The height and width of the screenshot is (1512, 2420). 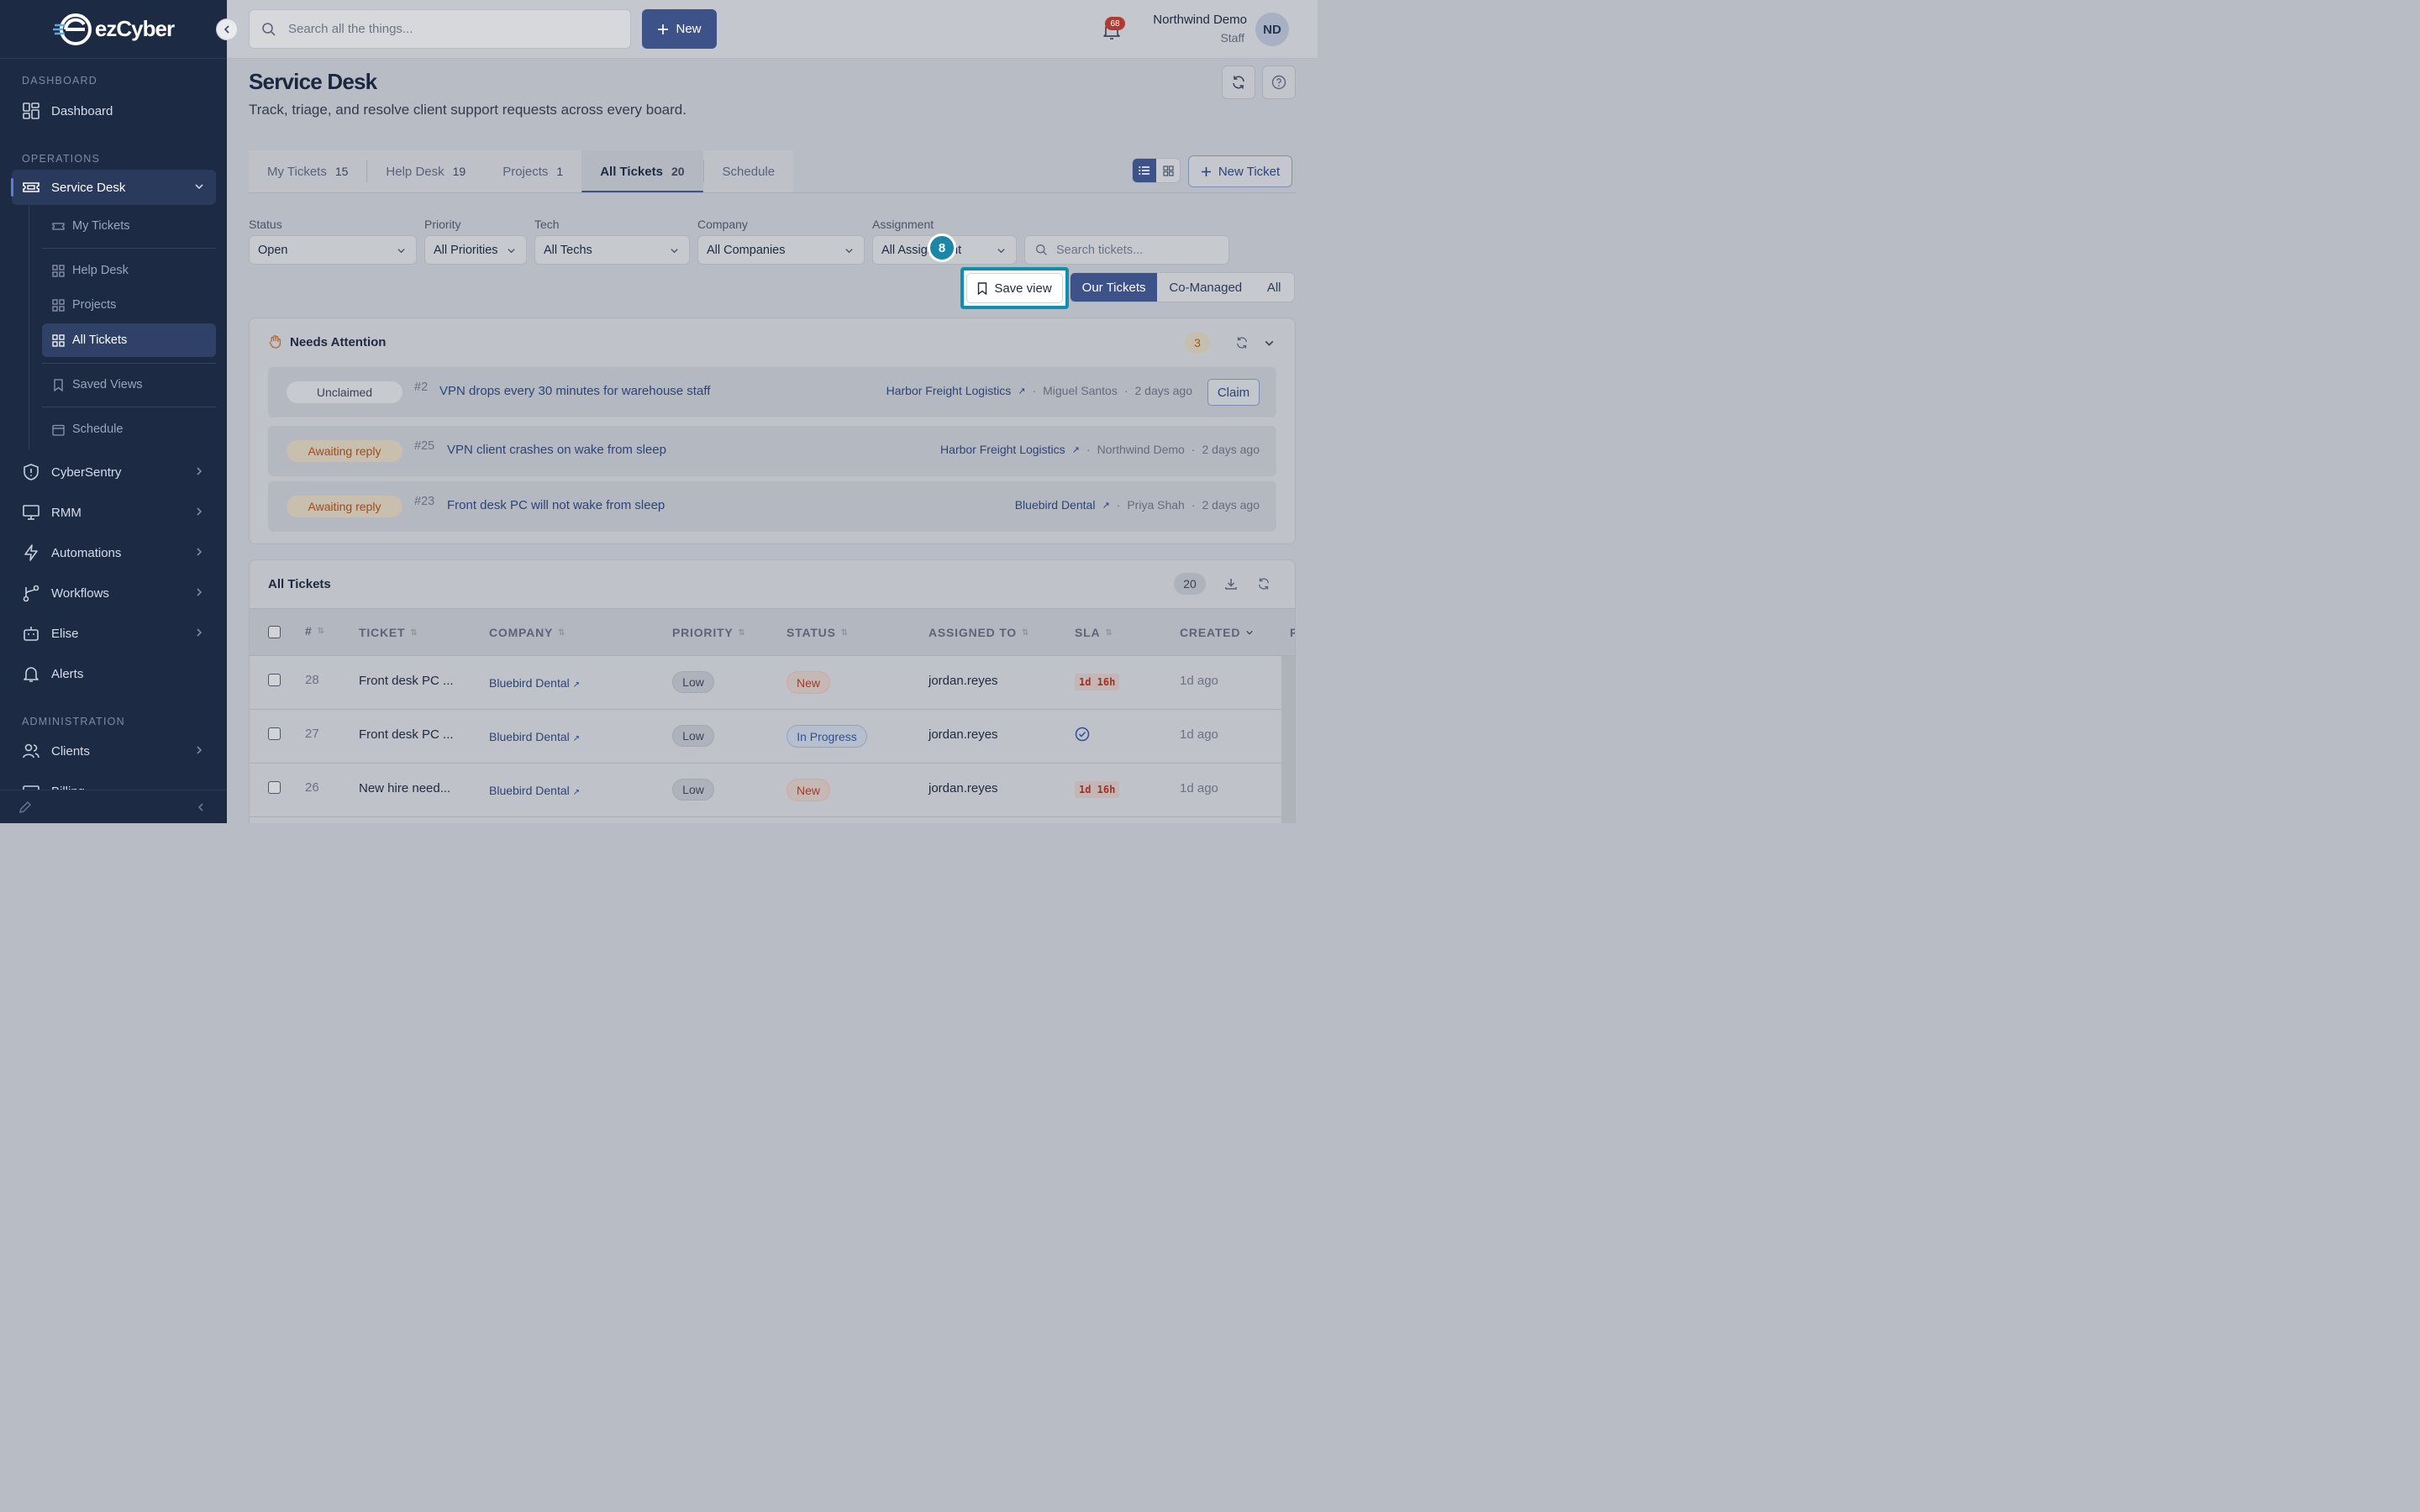 I want to click on company-filter-select: All Companies, so click(x=781, y=250).